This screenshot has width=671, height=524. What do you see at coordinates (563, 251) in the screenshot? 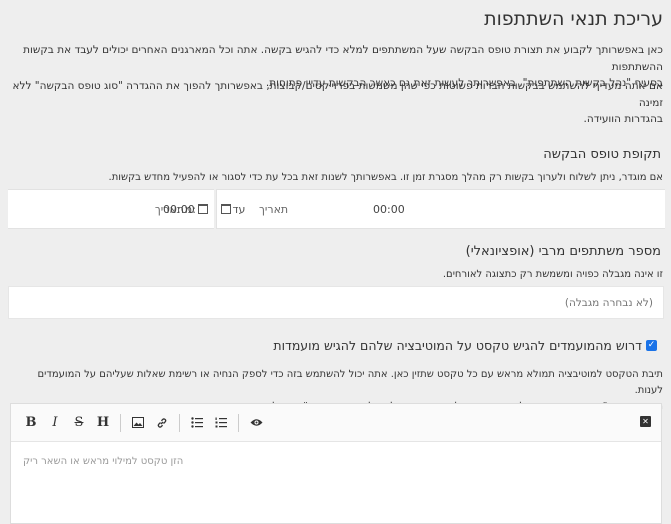
I see `max-participants-title: מספר משתתפים מרבי (אופציונאלי)` at bounding box center [563, 251].